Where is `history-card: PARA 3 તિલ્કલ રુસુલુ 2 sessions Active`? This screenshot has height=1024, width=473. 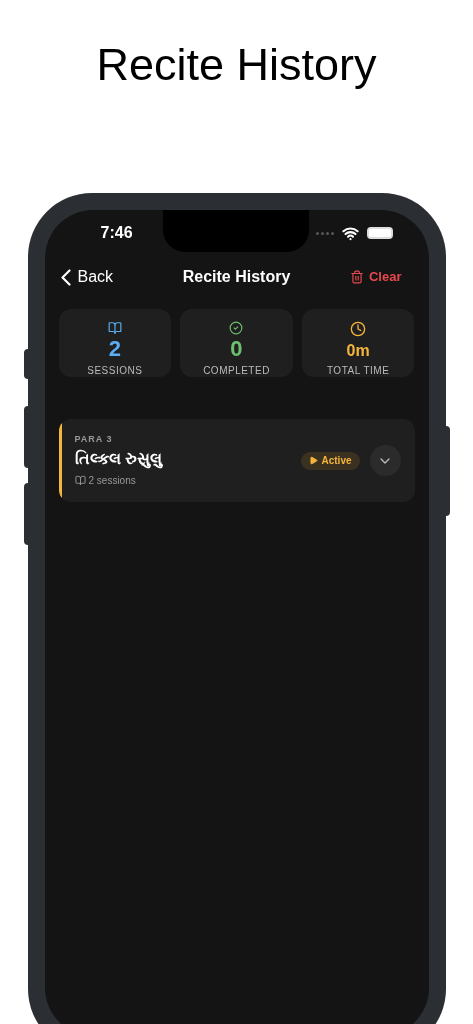 history-card: PARA 3 તિલ્કલ રુસુલુ 2 sessions Active is located at coordinates (236, 460).